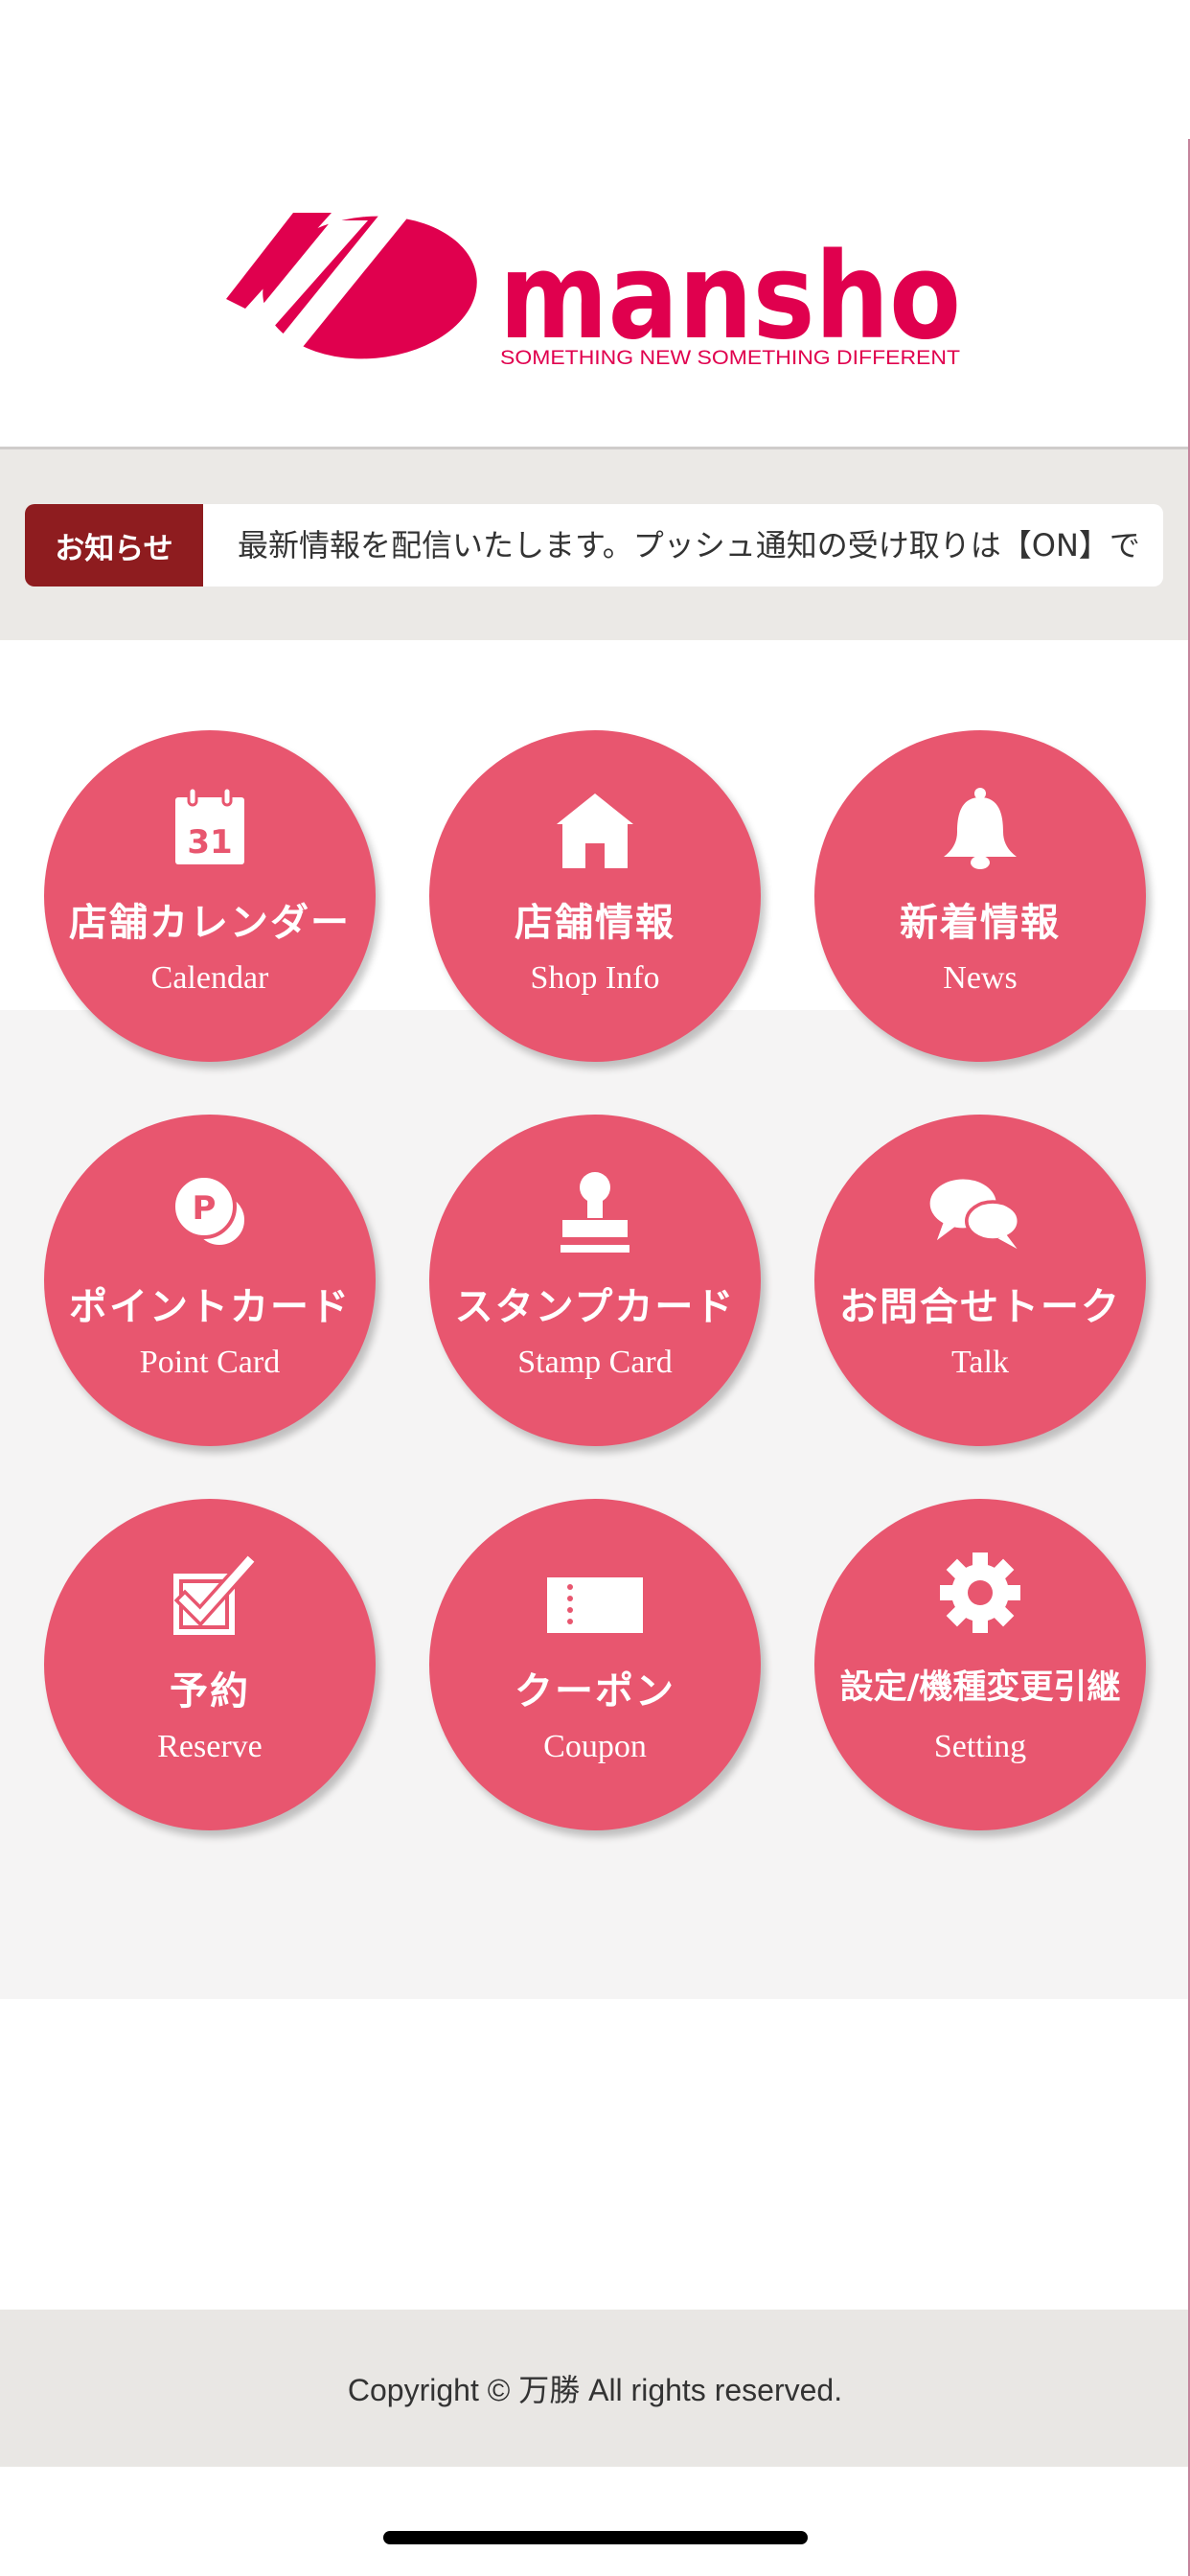 The image size is (1190, 2576). Describe the element at coordinates (205, 1208) in the screenshot. I see `svg-text: P` at that location.